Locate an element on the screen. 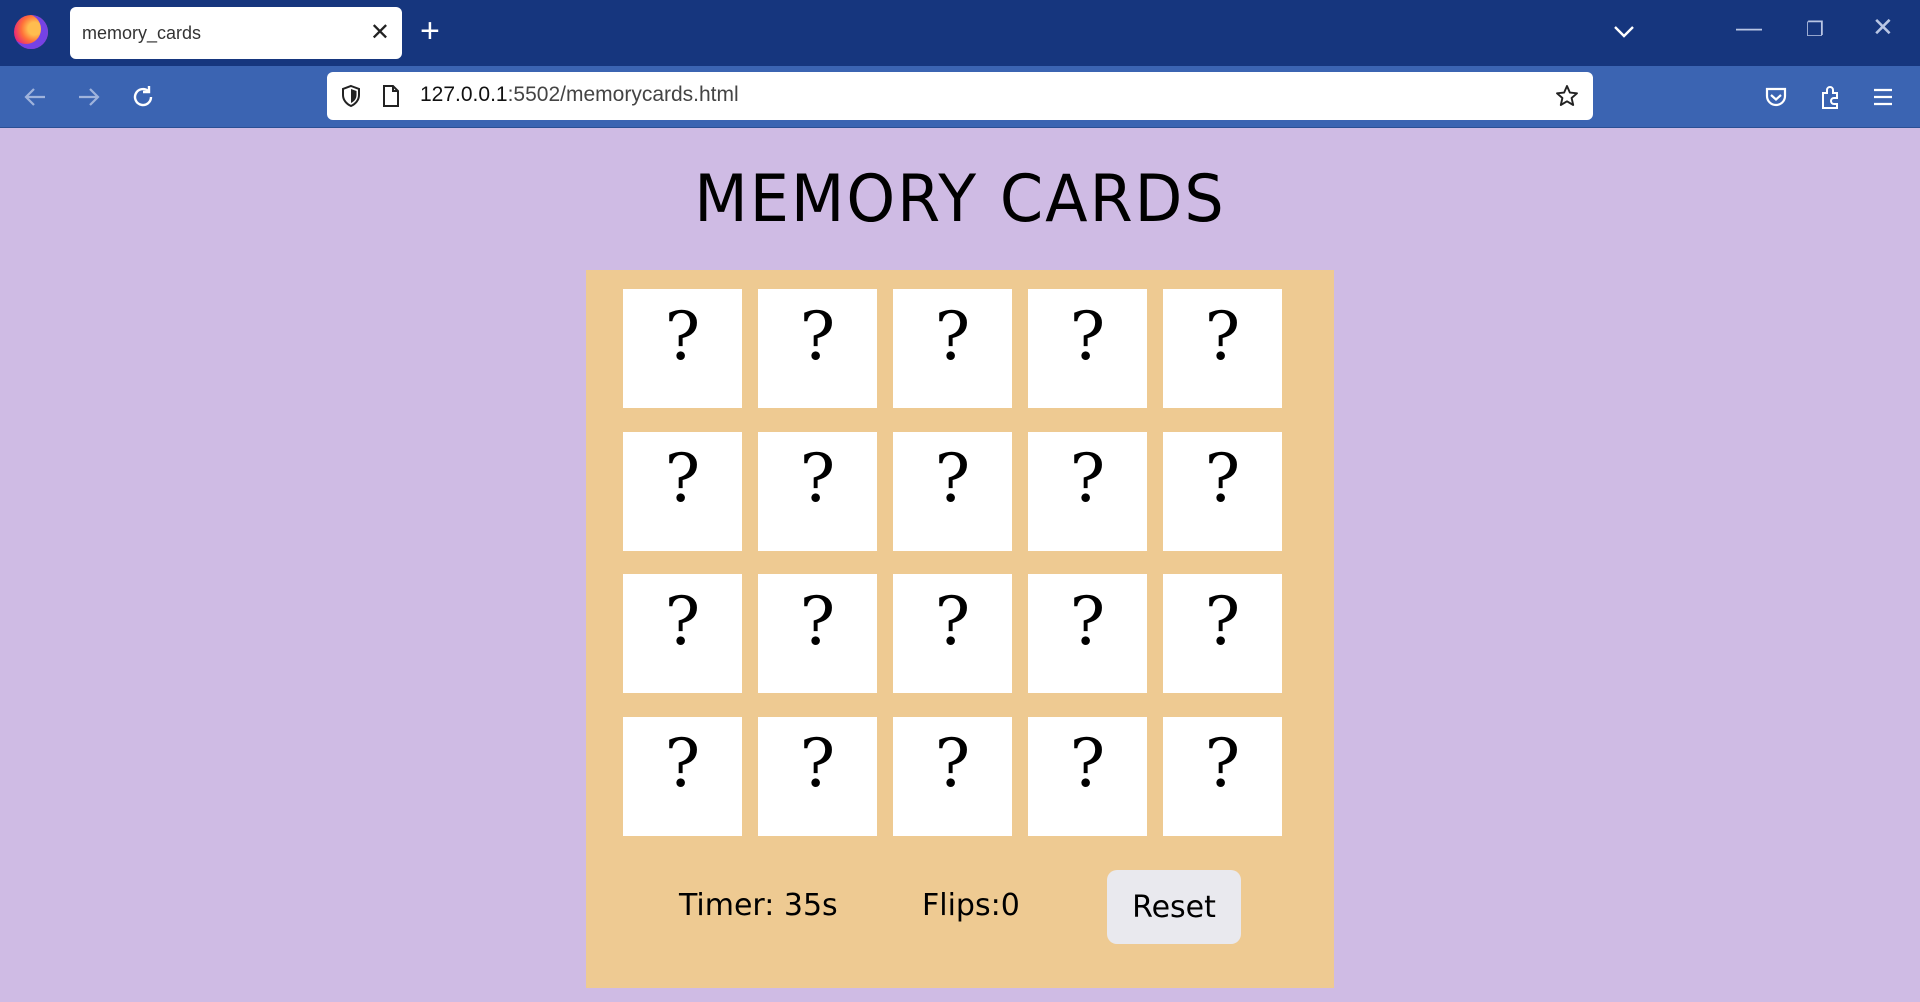 The height and width of the screenshot is (1002, 1920). app-menu-button is located at coordinates (1883, 97).